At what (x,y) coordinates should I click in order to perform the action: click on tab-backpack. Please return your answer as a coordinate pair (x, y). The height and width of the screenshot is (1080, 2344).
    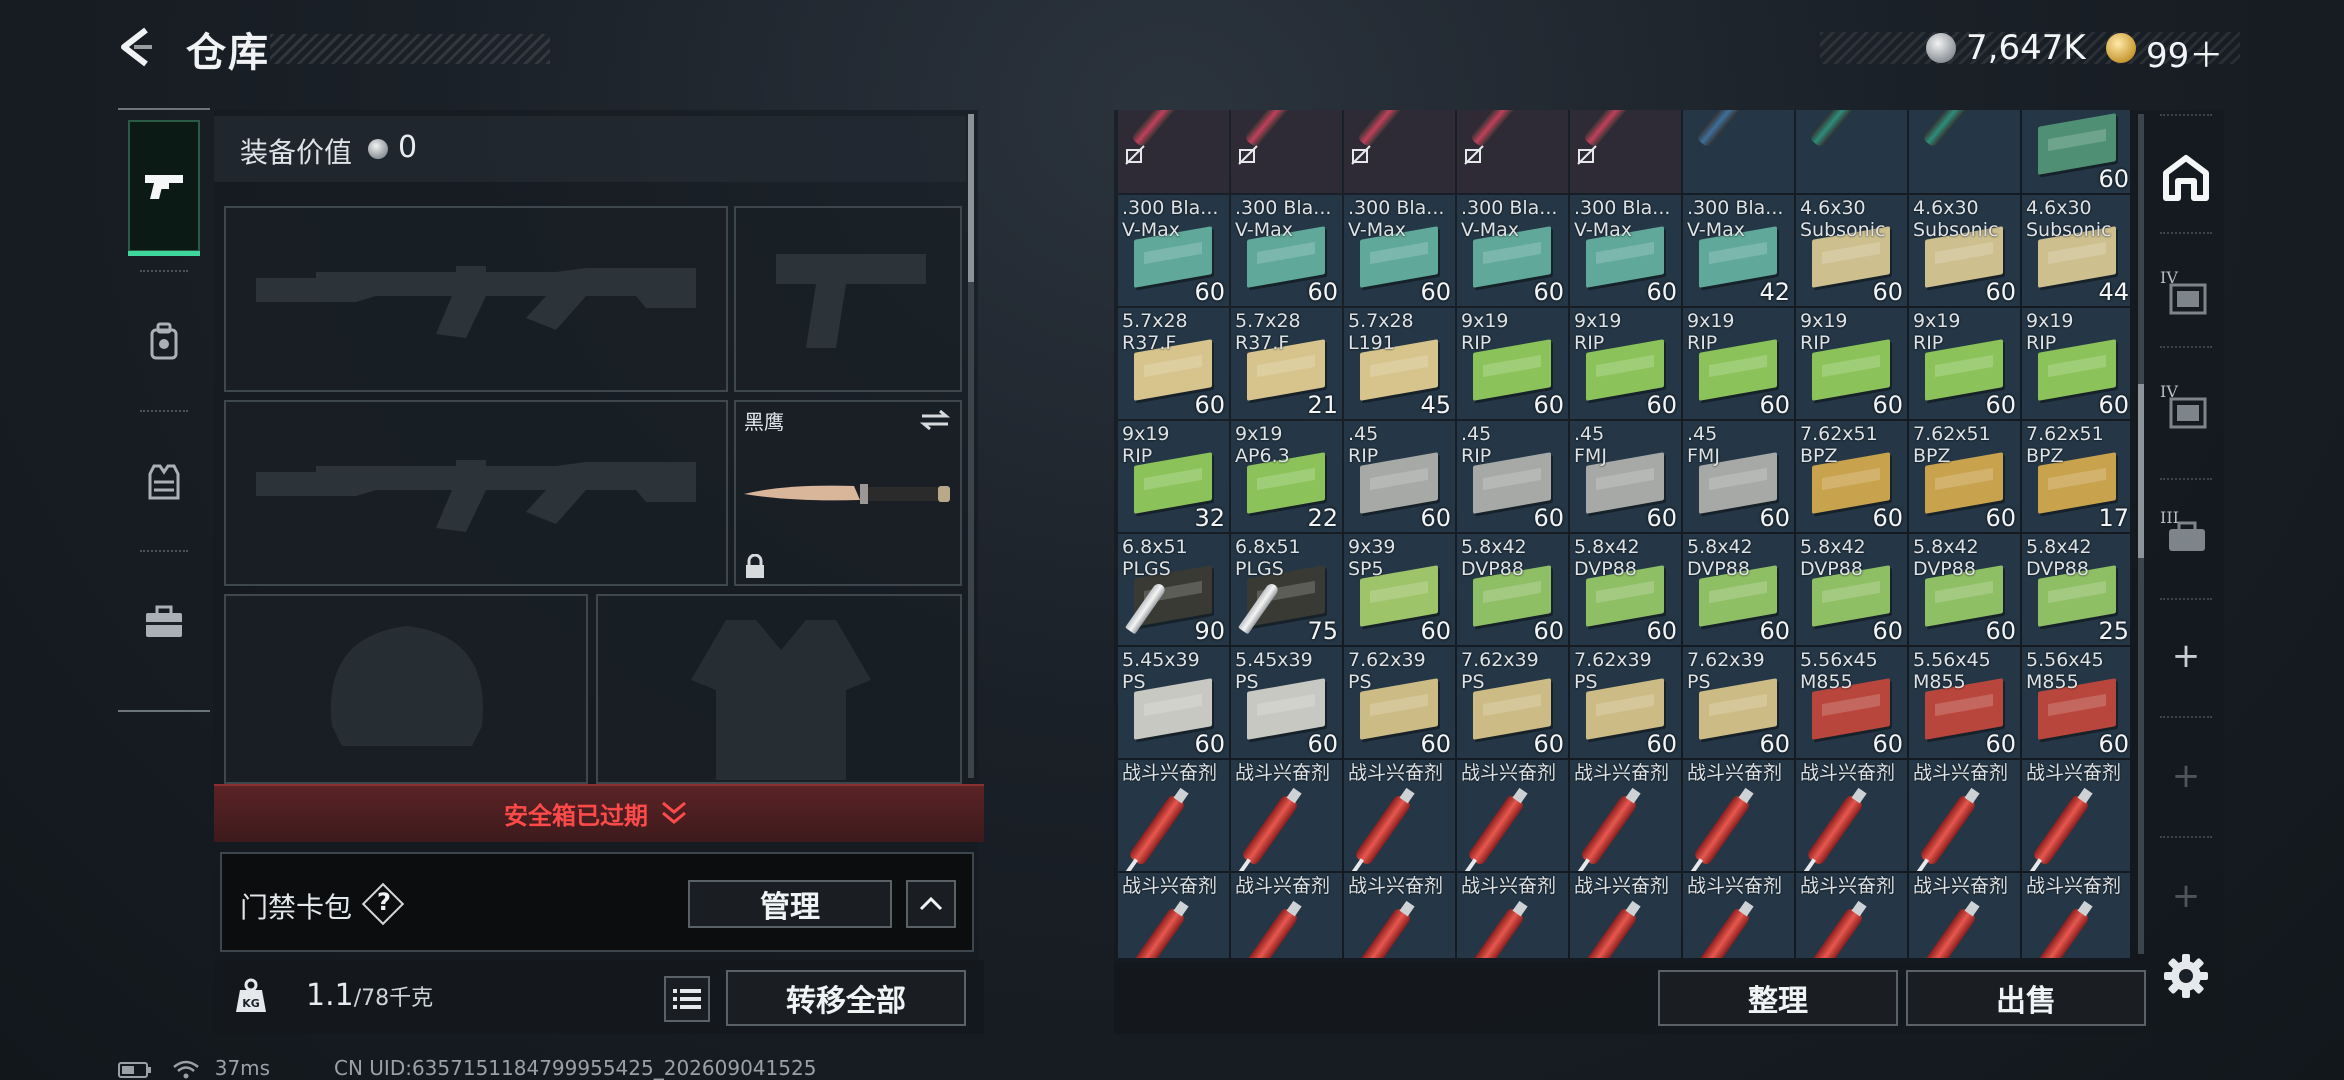
    Looking at the image, I should click on (164, 342).